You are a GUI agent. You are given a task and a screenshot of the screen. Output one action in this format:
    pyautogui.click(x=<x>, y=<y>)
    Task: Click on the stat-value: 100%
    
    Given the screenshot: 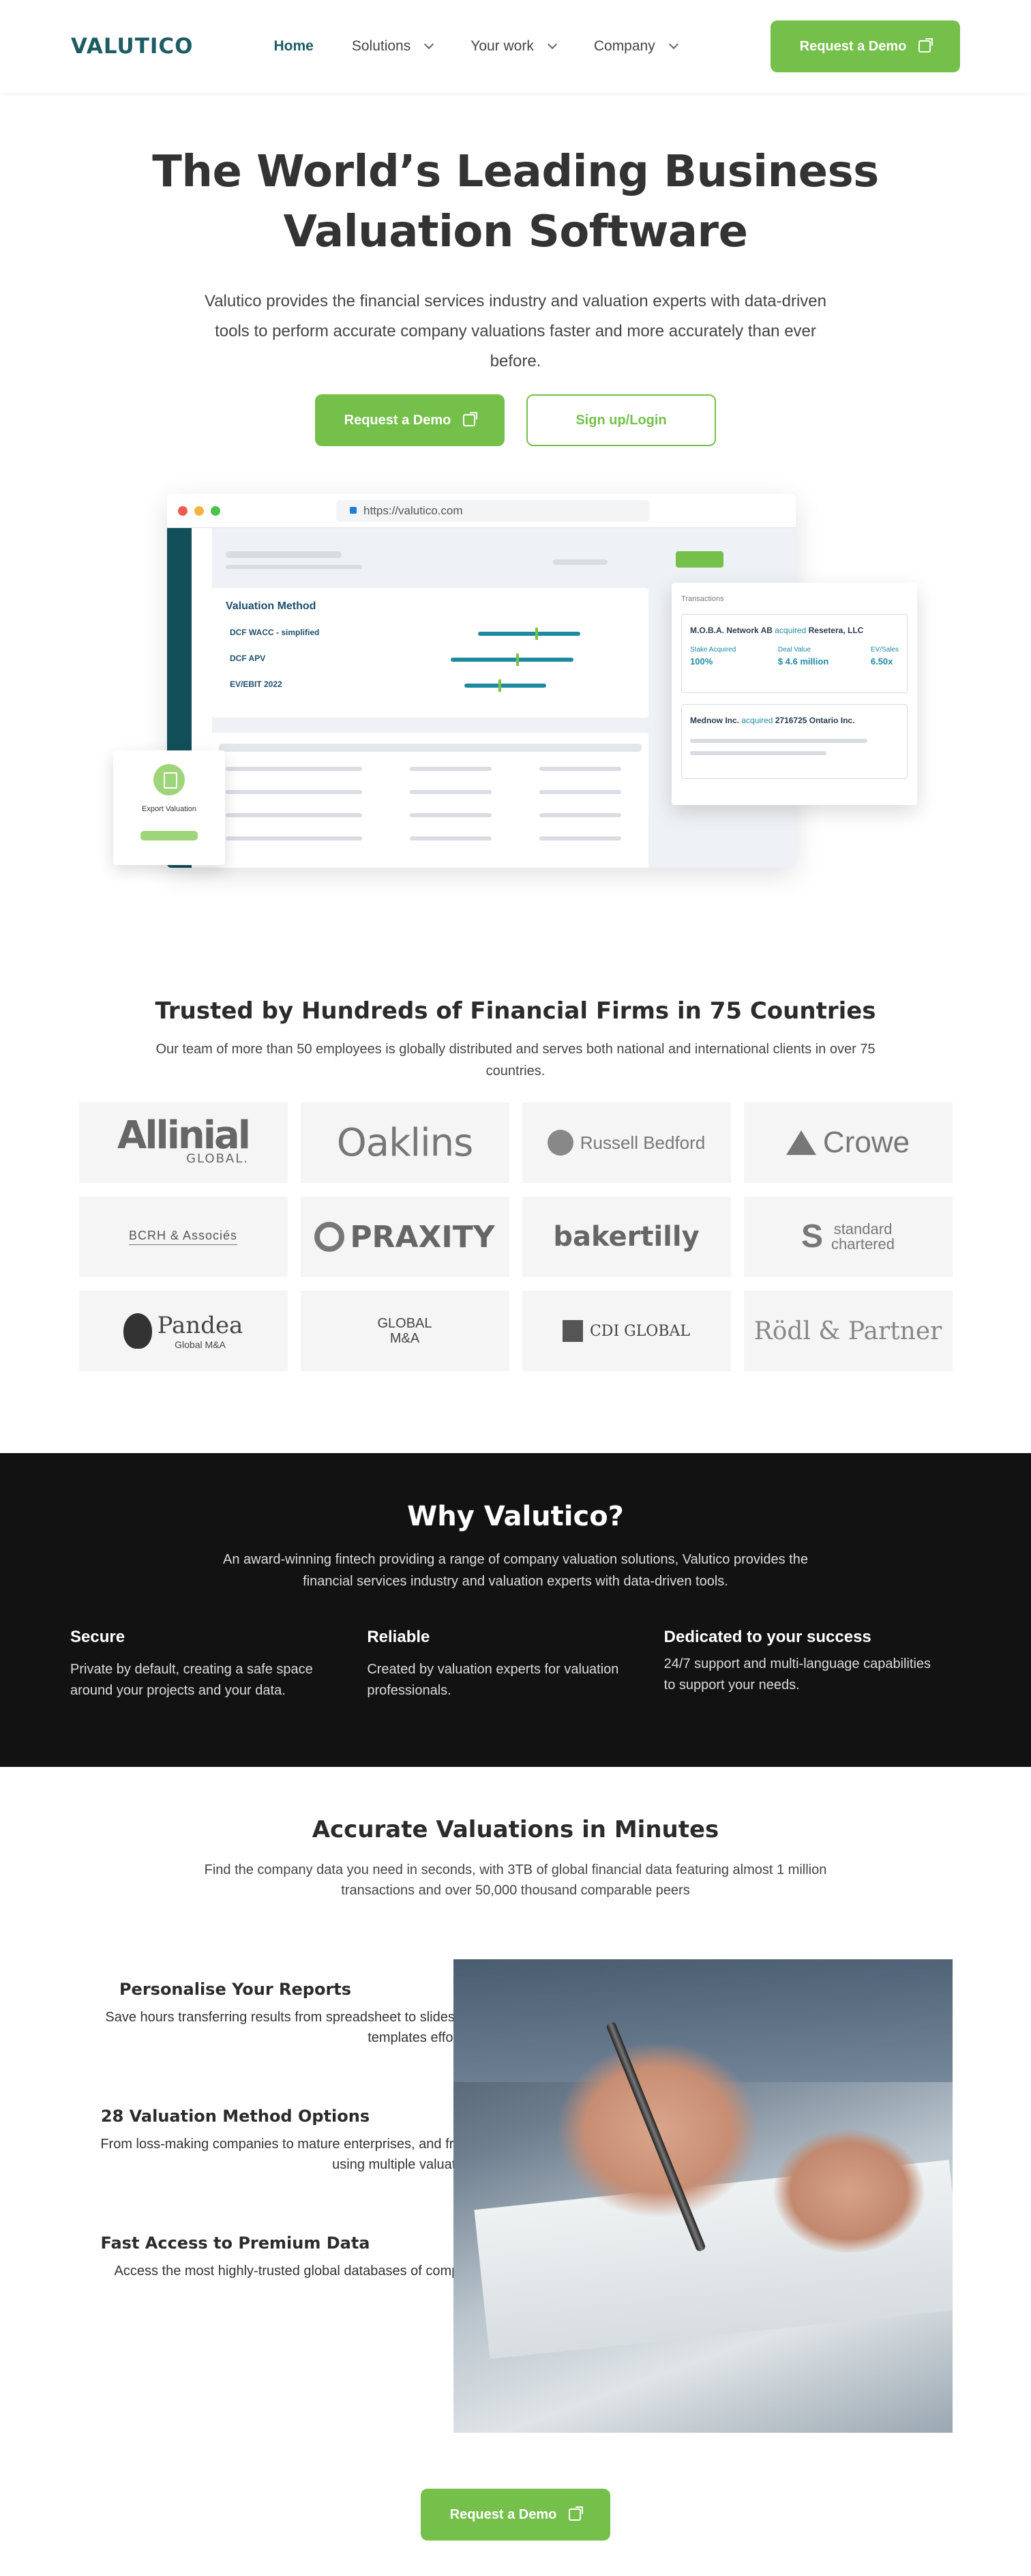 What is the action you would take?
    pyautogui.click(x=701, y=661)
    